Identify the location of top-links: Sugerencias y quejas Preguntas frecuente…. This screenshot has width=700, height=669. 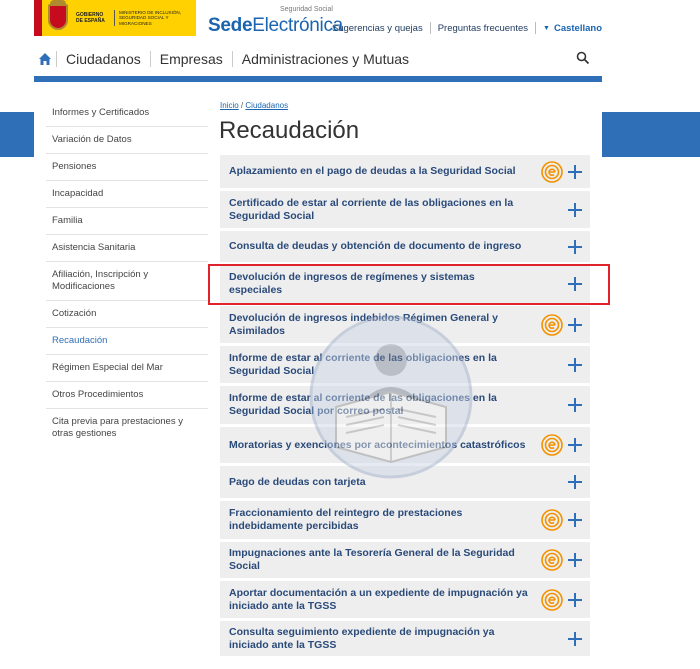
(467, 28).